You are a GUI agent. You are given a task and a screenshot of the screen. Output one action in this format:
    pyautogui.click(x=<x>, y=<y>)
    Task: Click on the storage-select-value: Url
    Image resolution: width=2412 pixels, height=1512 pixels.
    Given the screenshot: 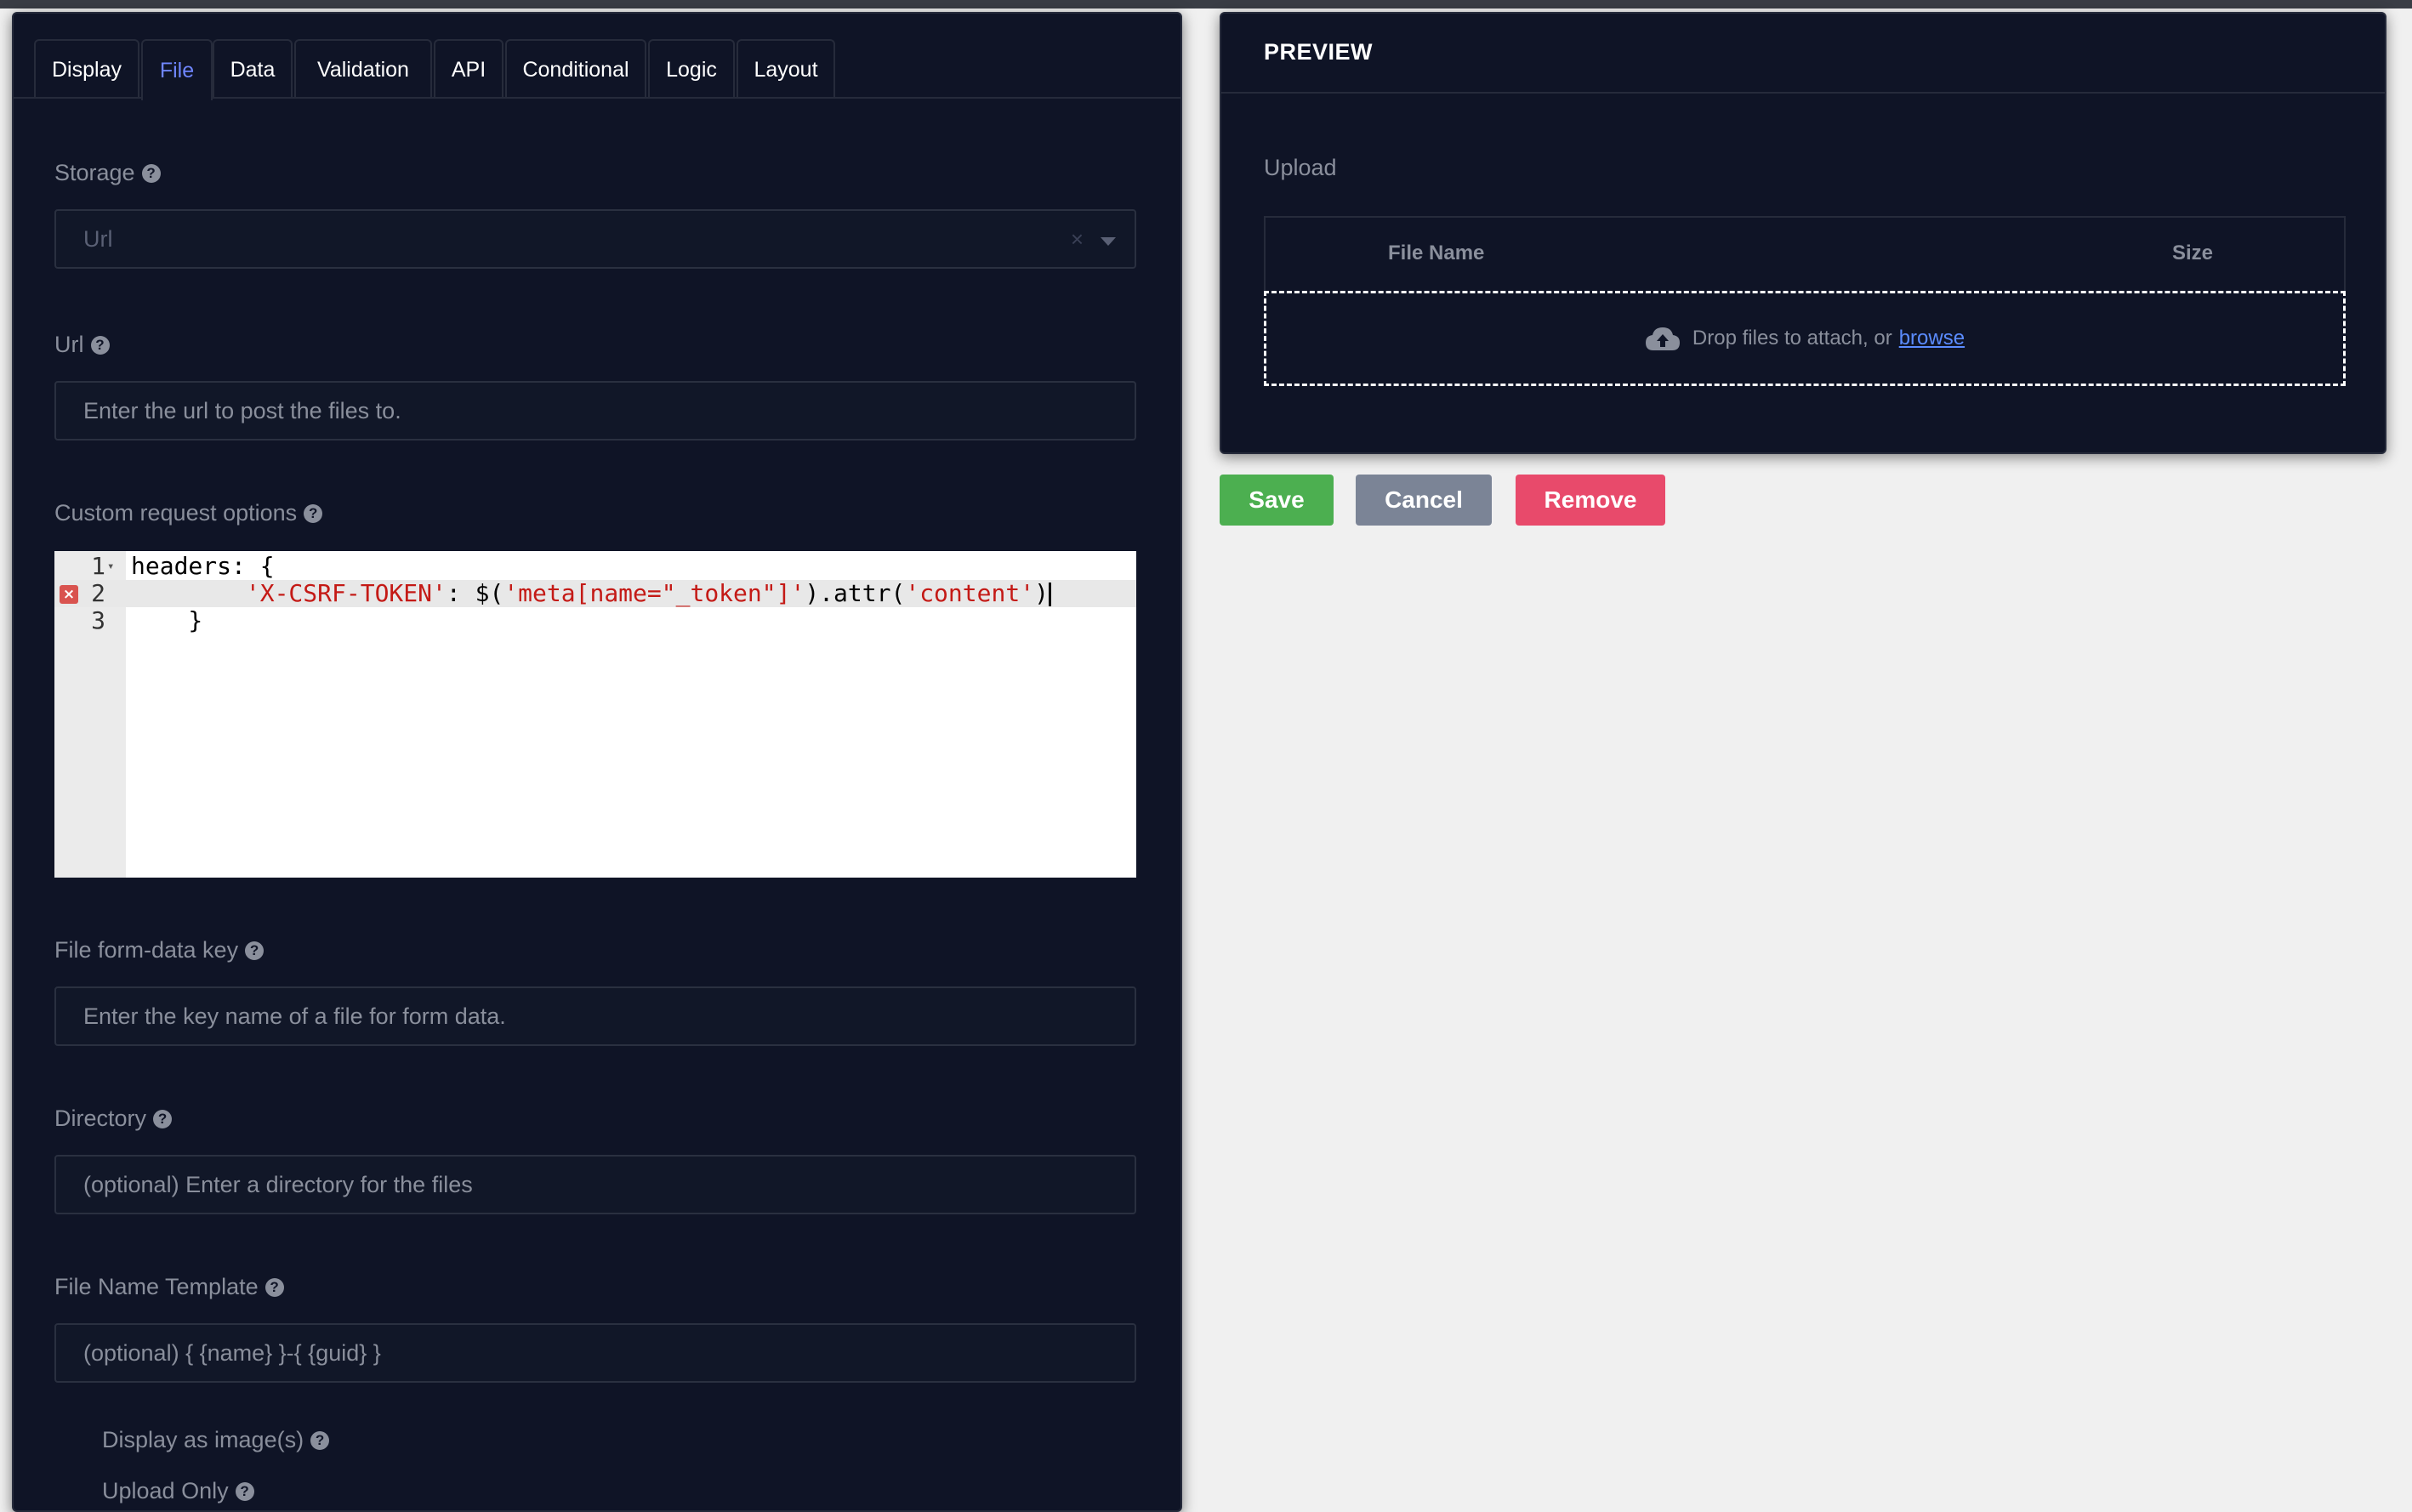 What is the action you would take?
    pyautogui.click(x=98, y=238)
    